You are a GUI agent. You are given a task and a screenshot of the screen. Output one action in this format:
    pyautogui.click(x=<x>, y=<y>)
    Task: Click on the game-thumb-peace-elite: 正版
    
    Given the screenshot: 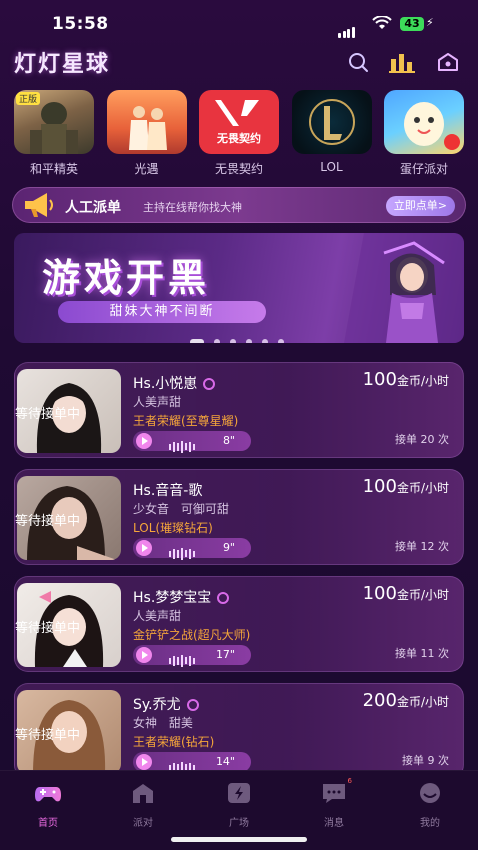 What is the action you would take?
    pyautogui.click(x=54, y=122)
    